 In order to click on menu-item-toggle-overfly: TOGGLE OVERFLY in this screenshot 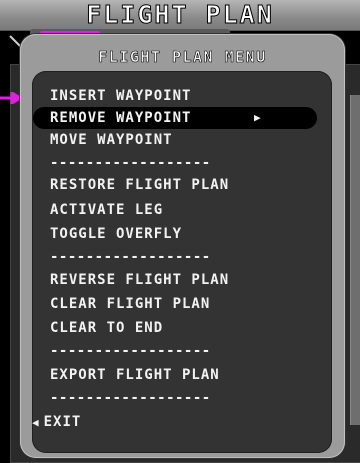, I will do `click(116, 234)`.